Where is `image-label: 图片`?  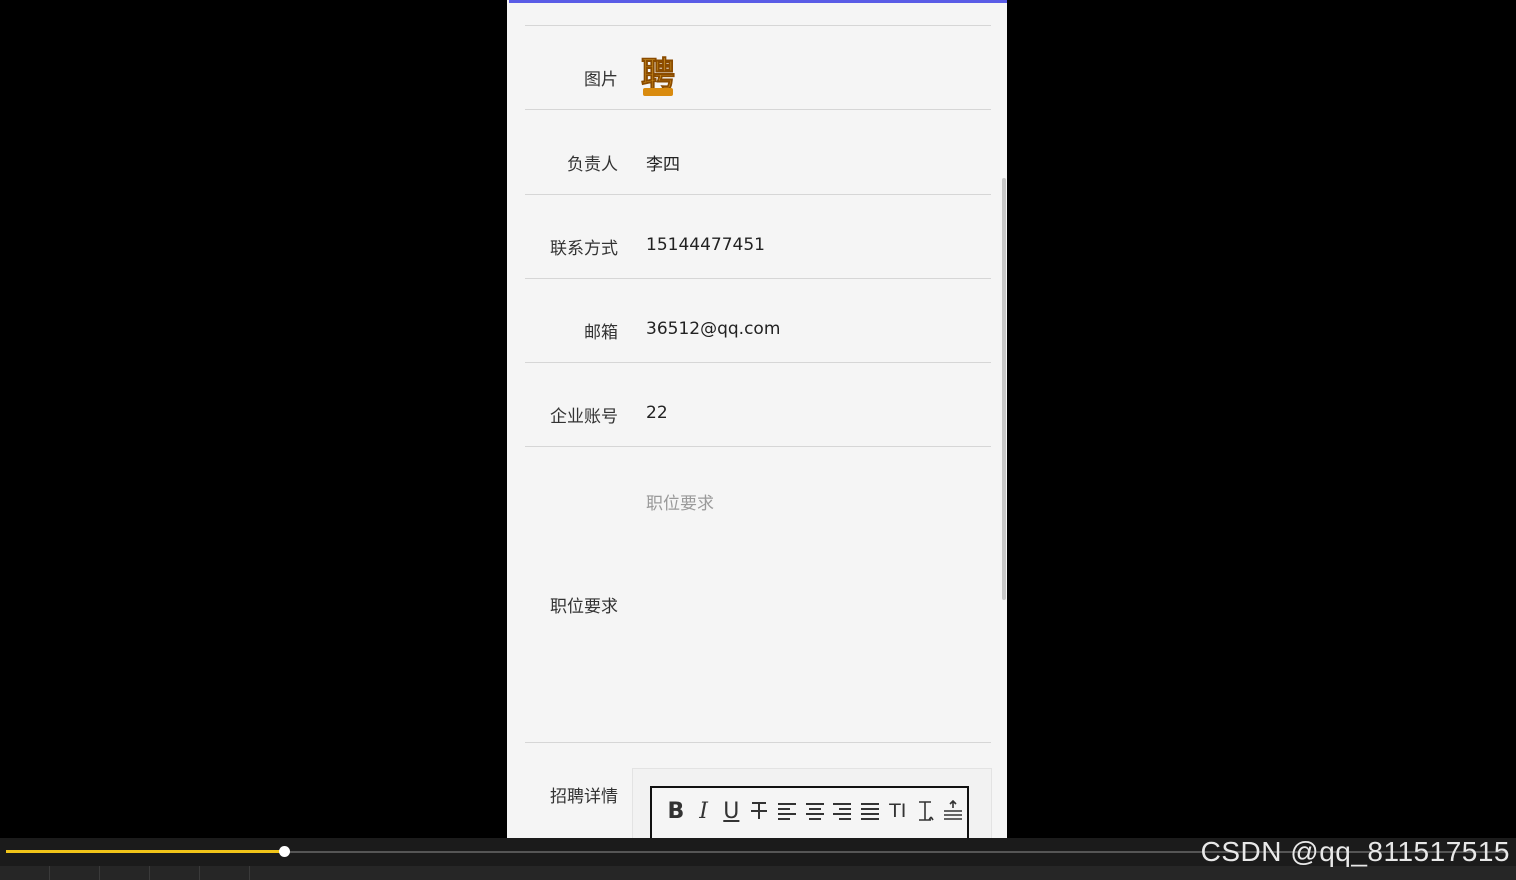 image-label: 图片 is located at coordinates (601, 80).